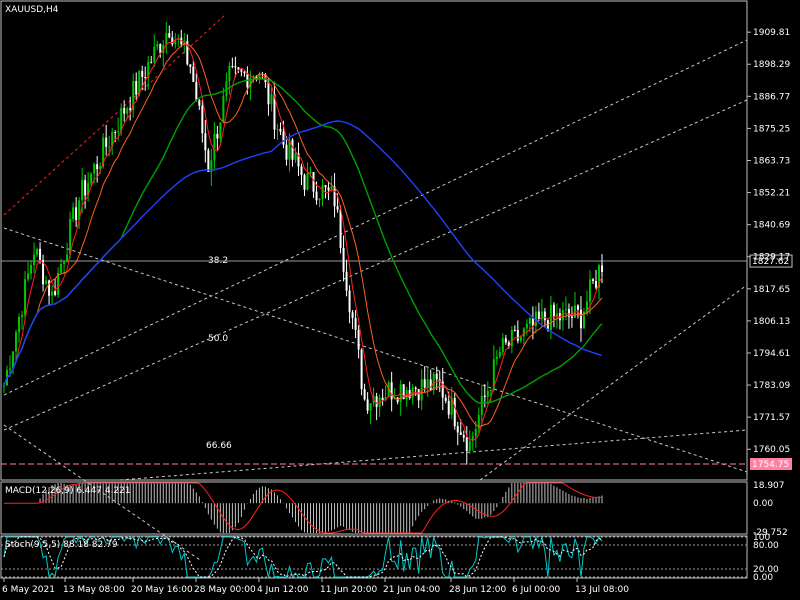 Image resolution: width=800 pixels, height=600 pixels. Describe the element at coordinates (771, 258) in the screenshot. I see `price-tick-label: 1829.17` at that location.